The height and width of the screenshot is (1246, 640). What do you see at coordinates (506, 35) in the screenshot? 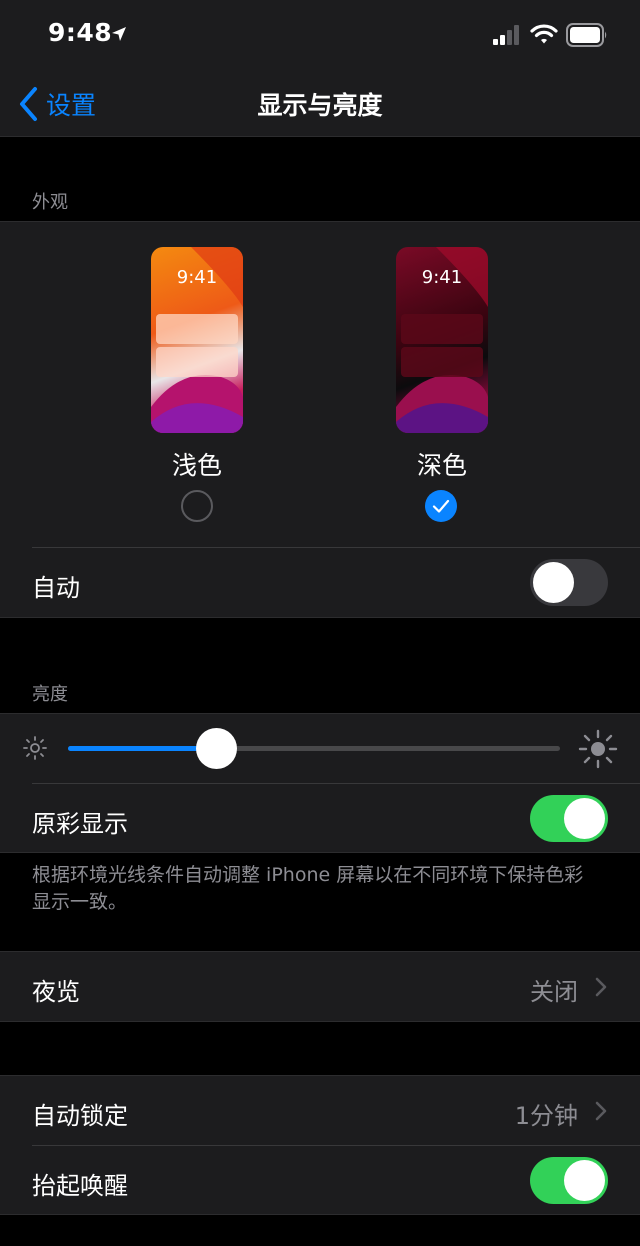
I see `cellular-signal-icon` at bounding box center [506, 35].